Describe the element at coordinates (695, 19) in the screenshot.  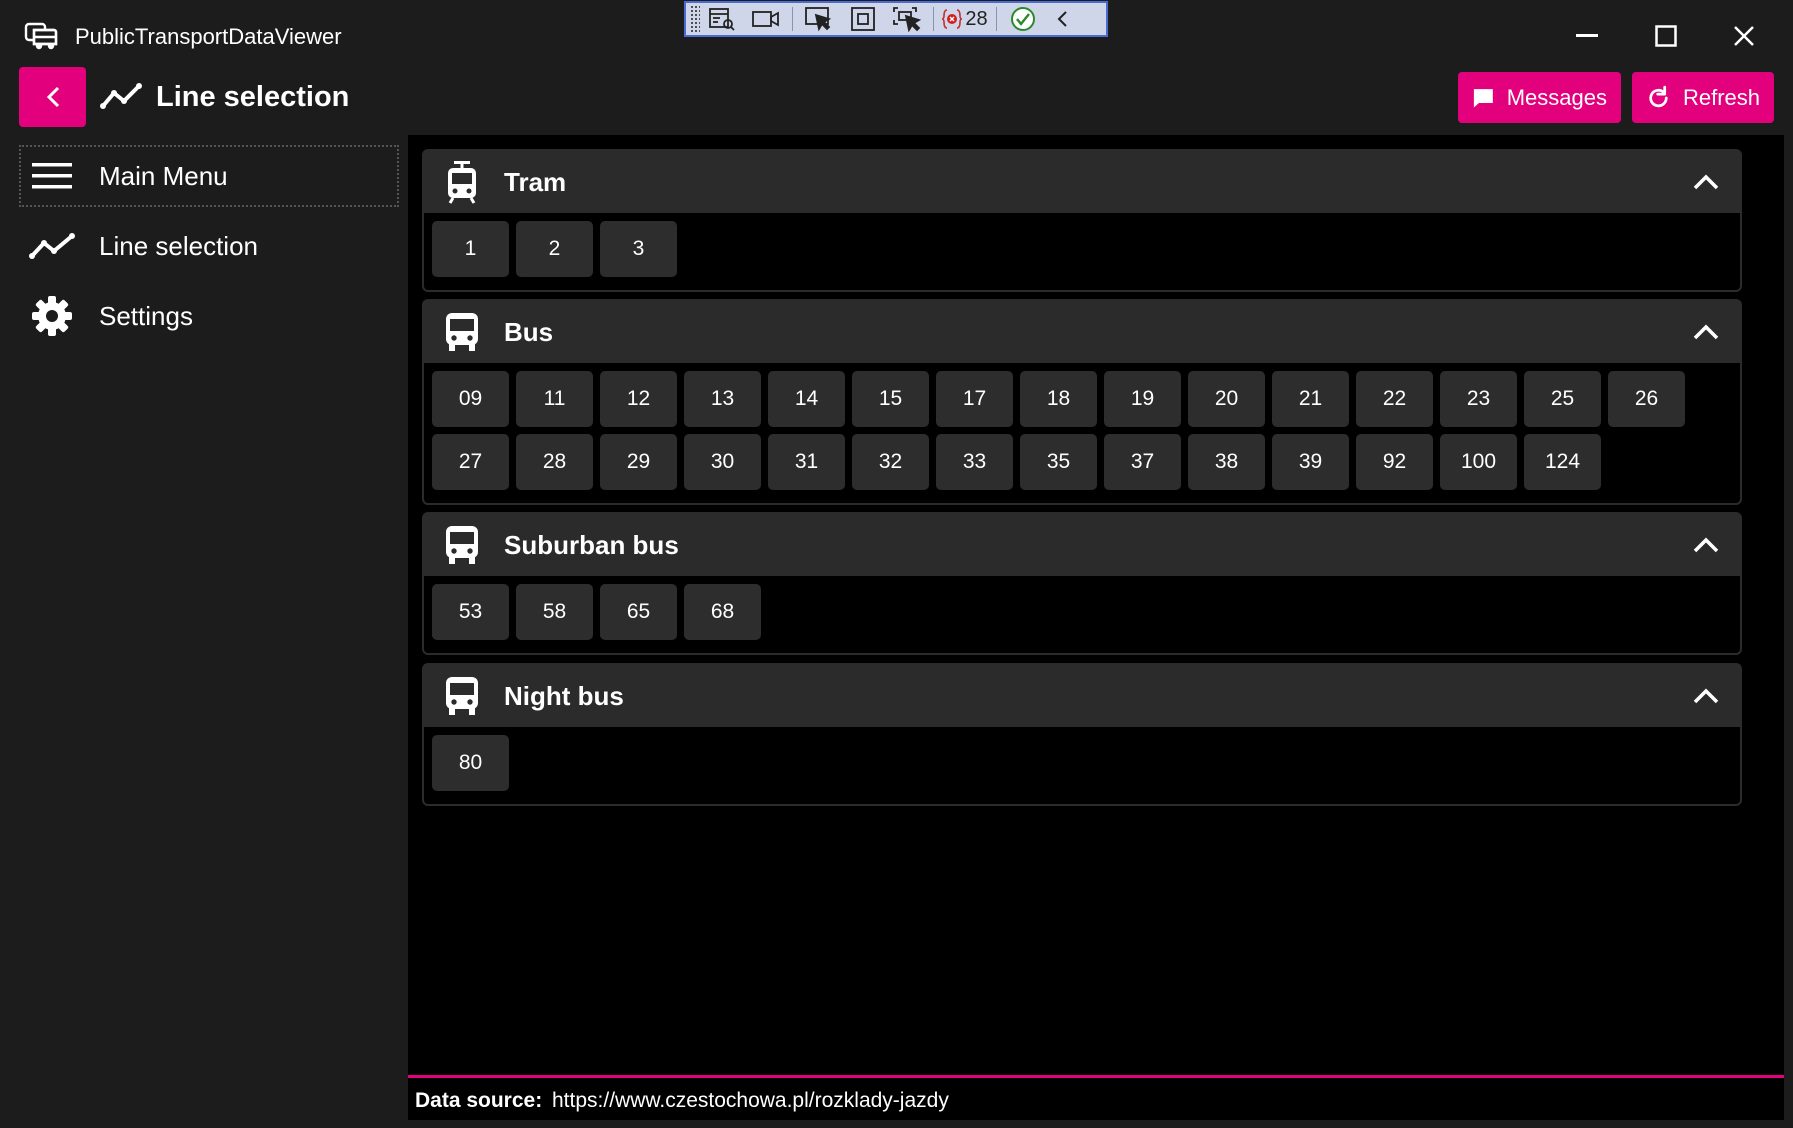
I see `toolbar-grip` at that location.